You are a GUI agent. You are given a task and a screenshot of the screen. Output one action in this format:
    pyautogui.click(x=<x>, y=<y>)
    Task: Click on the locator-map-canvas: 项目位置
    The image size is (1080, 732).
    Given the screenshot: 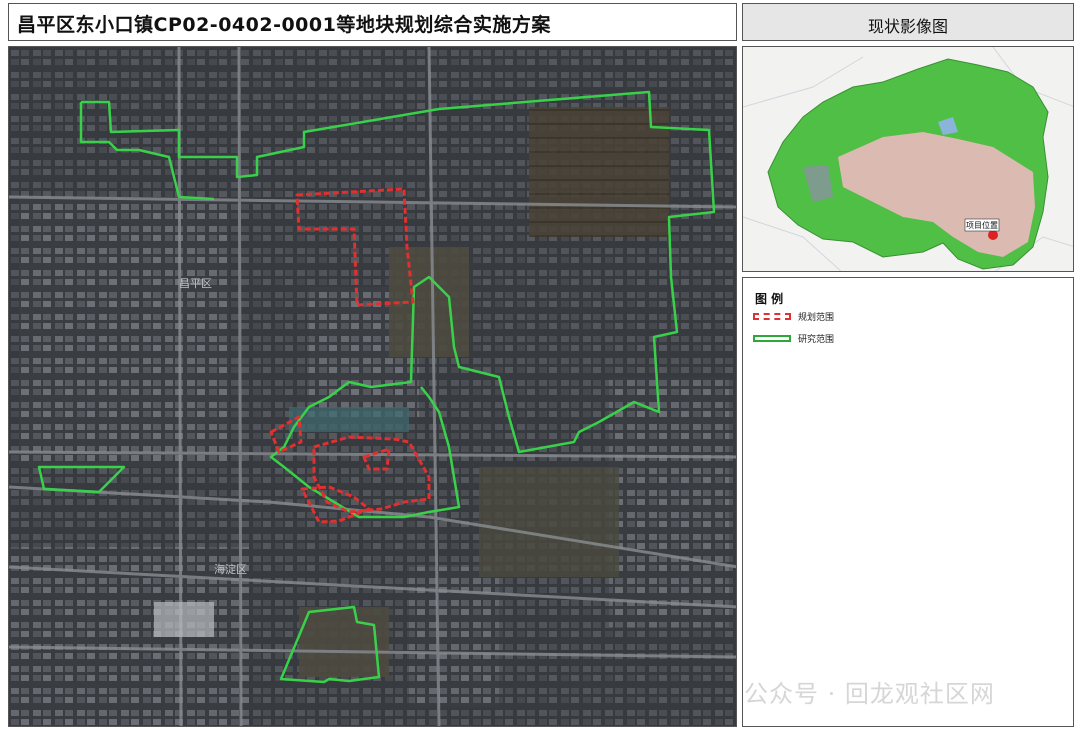 What is the action you would take?
    pyautogui.click(x=908, y=159)
    